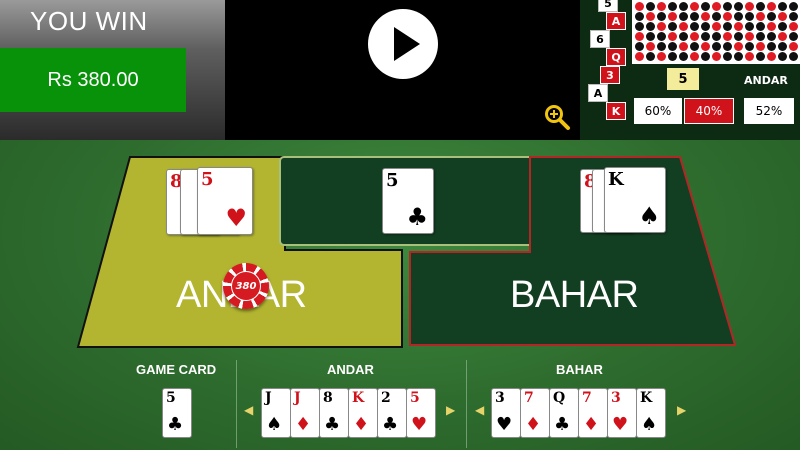 This screenshot has height=450, width=800. What do you see at coordinates (466, 404) in the screenshot?
I see `divider` at bounding box center [466, 404].